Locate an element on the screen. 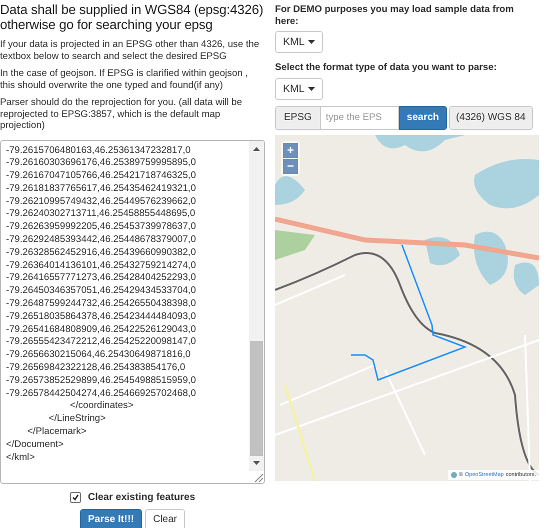  checkbox-label: Clear existing features is located at coordinates (142, 497).